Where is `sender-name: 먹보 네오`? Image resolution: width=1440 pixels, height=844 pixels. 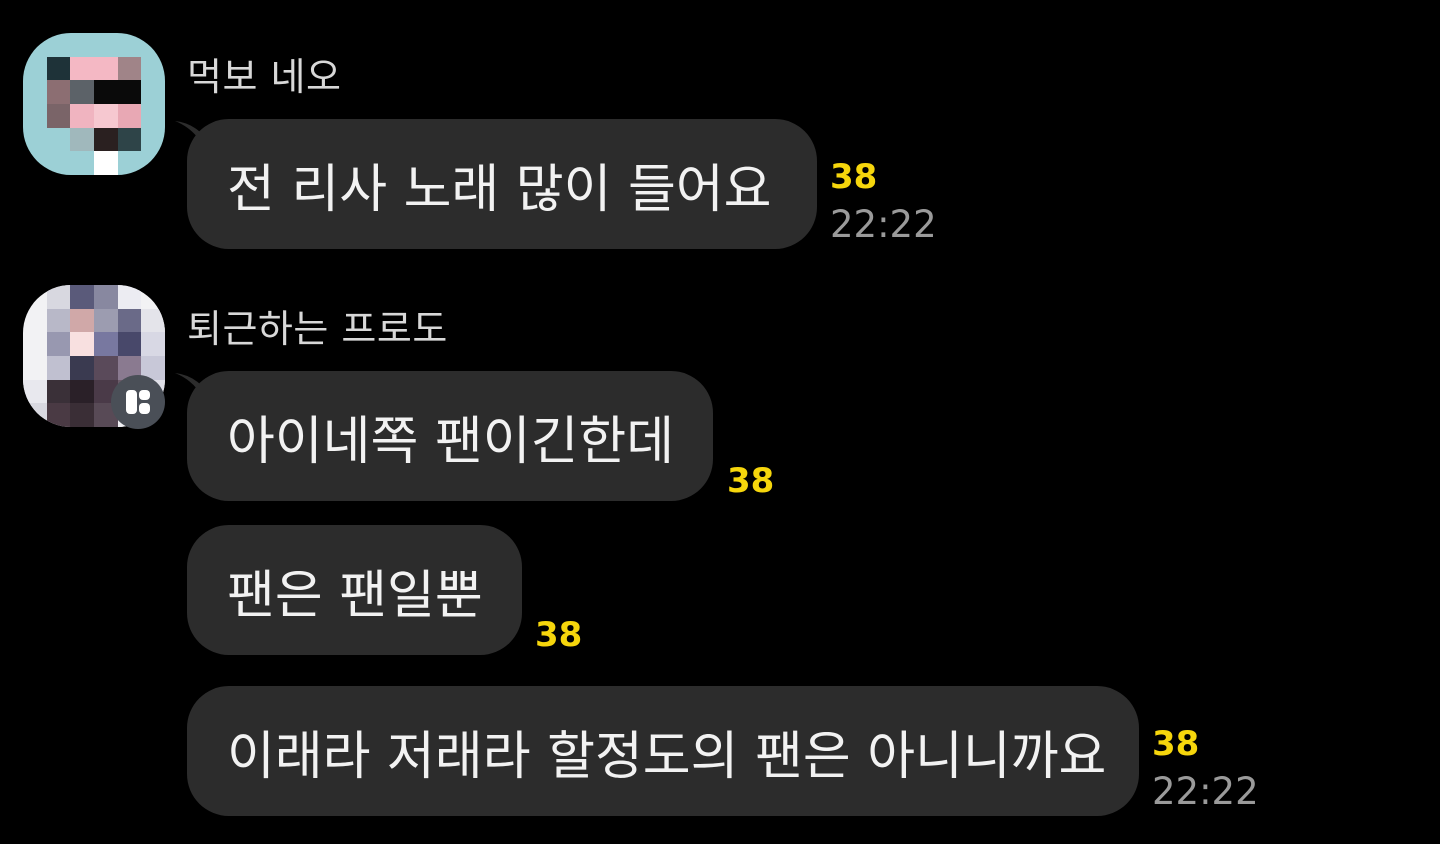 sender-name: 먹보 네오 is located at coordinates (264, 77).